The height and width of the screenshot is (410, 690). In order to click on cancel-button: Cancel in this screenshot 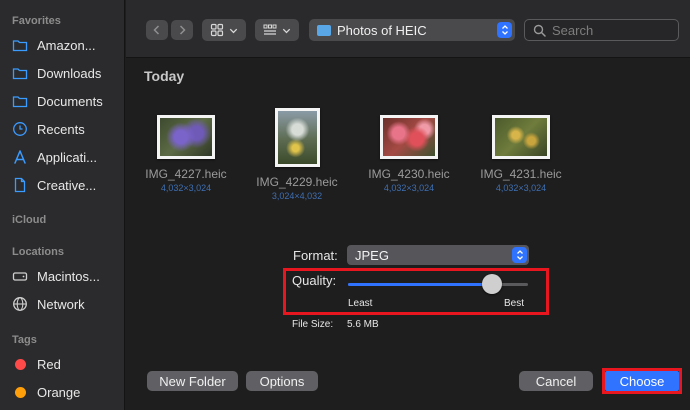, I will do `click(556, 381)`.